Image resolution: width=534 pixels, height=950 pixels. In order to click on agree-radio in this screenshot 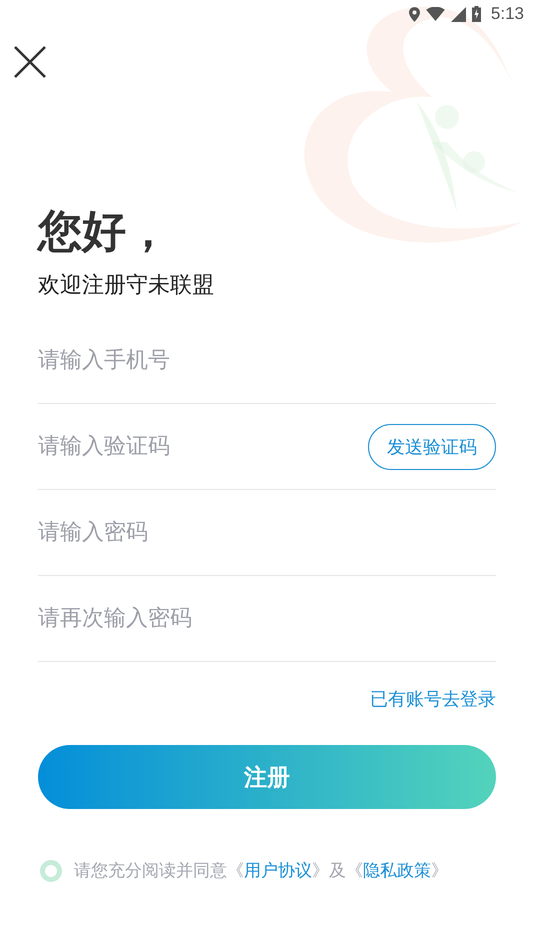, I will do `click(51, 871)`.